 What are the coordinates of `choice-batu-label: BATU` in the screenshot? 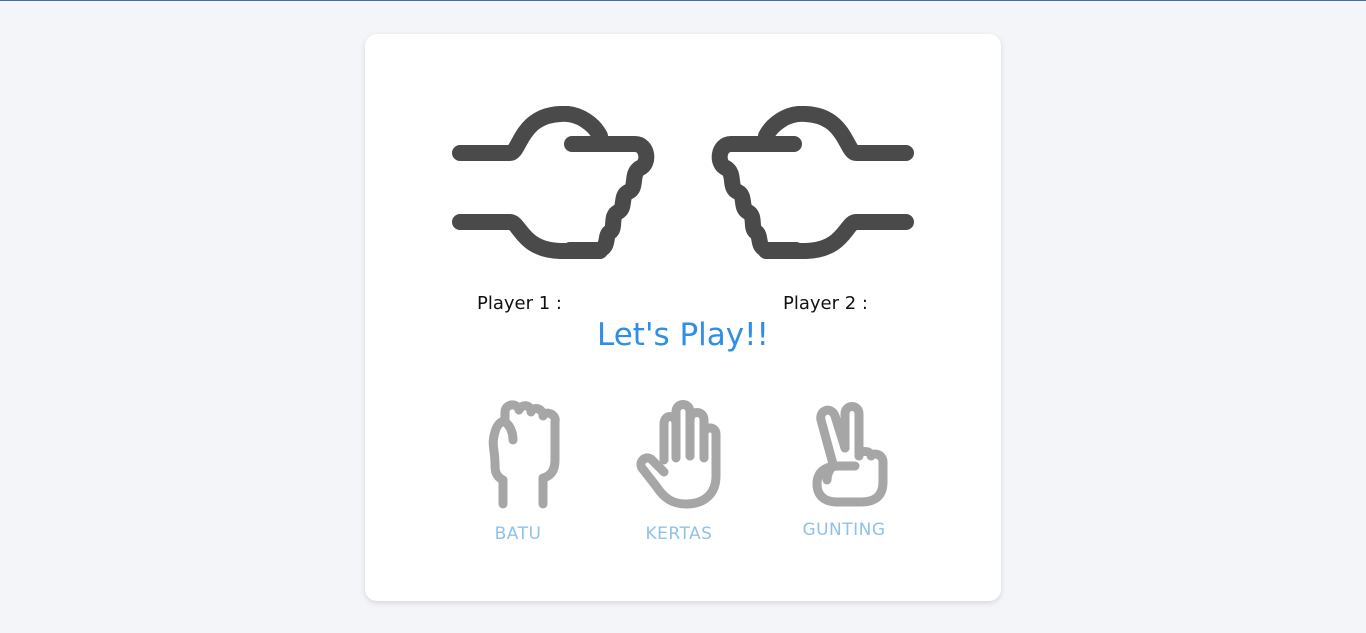 It's located at (518, 534).